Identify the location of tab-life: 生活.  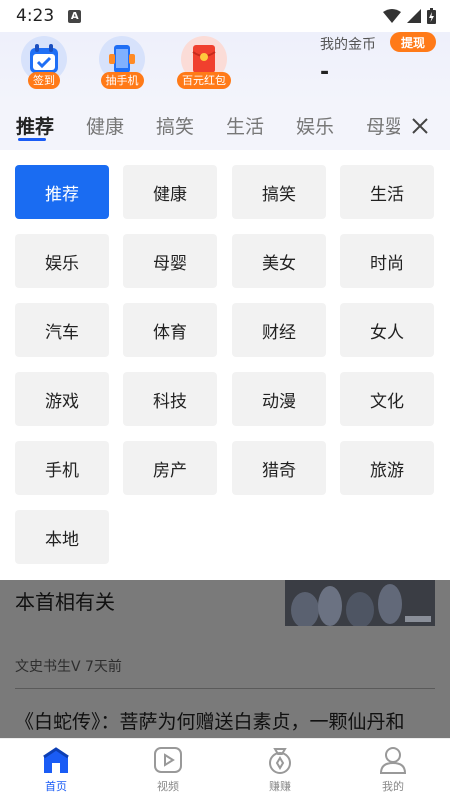
(245, 125).